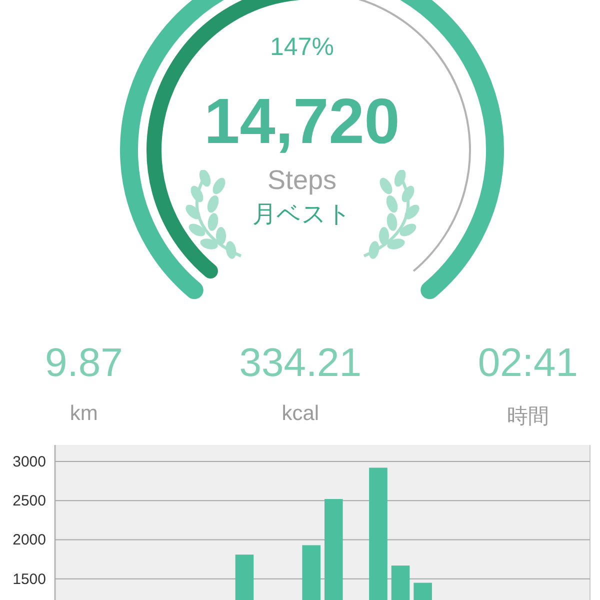 Image resolution: width=600 pixels, height=600 pixels. What do you see at coordinates (29, 540) in the screenshot?
I see `axis-label: 2000` at bounding box center [29, 540].